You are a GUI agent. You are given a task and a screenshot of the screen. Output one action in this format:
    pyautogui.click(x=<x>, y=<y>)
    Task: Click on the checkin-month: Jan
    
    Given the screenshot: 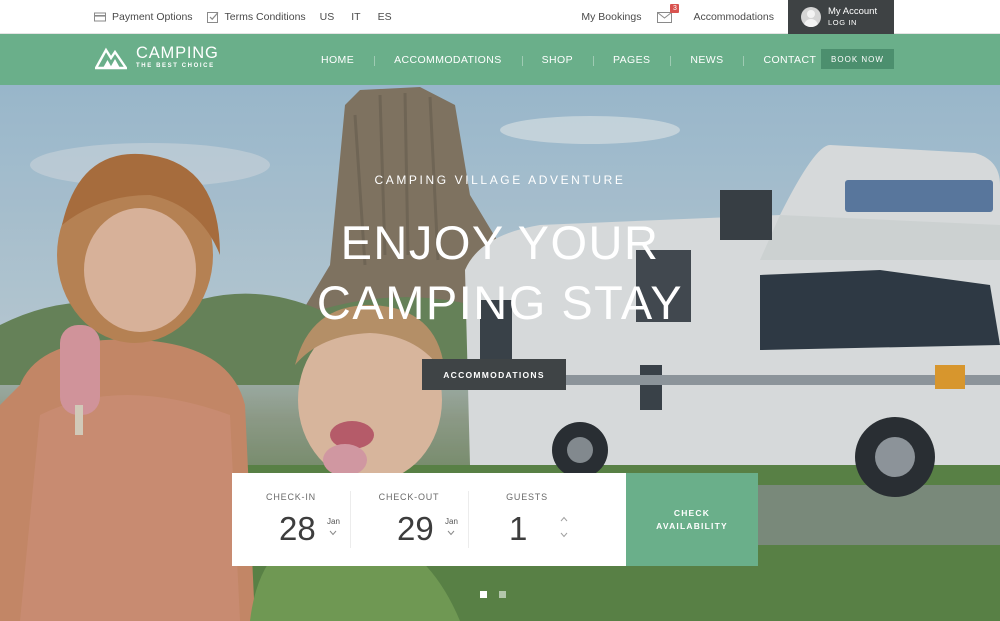 What is the action you would take?
    pyautogui.click(x=333, y=521)
    